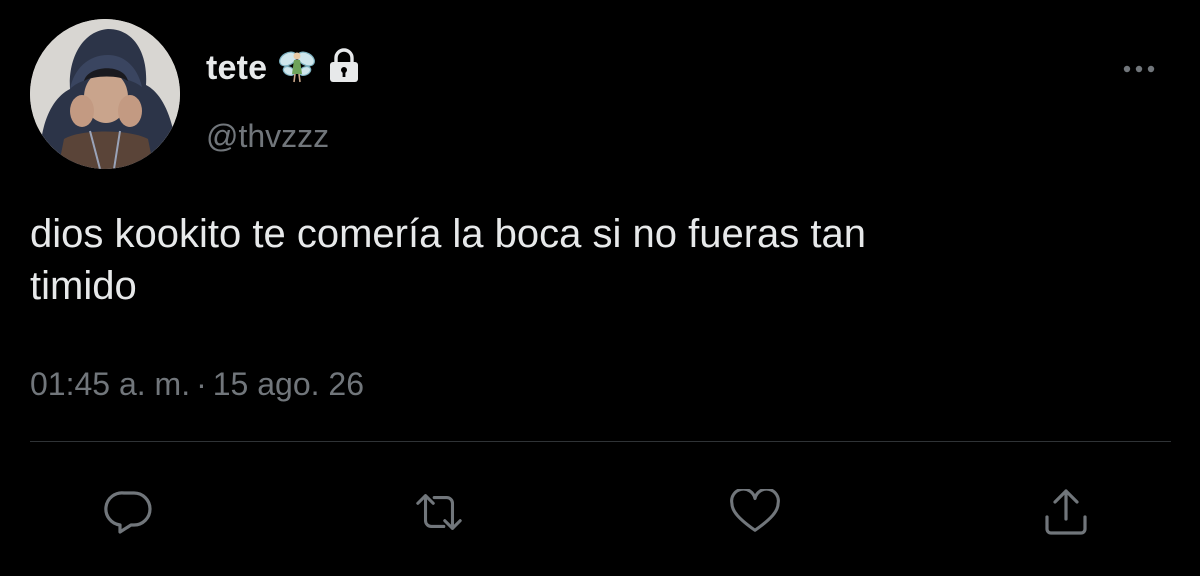 The width and height of the screenshot is (1200, 576). I want to click on fairy-icon, so click(297, 68).